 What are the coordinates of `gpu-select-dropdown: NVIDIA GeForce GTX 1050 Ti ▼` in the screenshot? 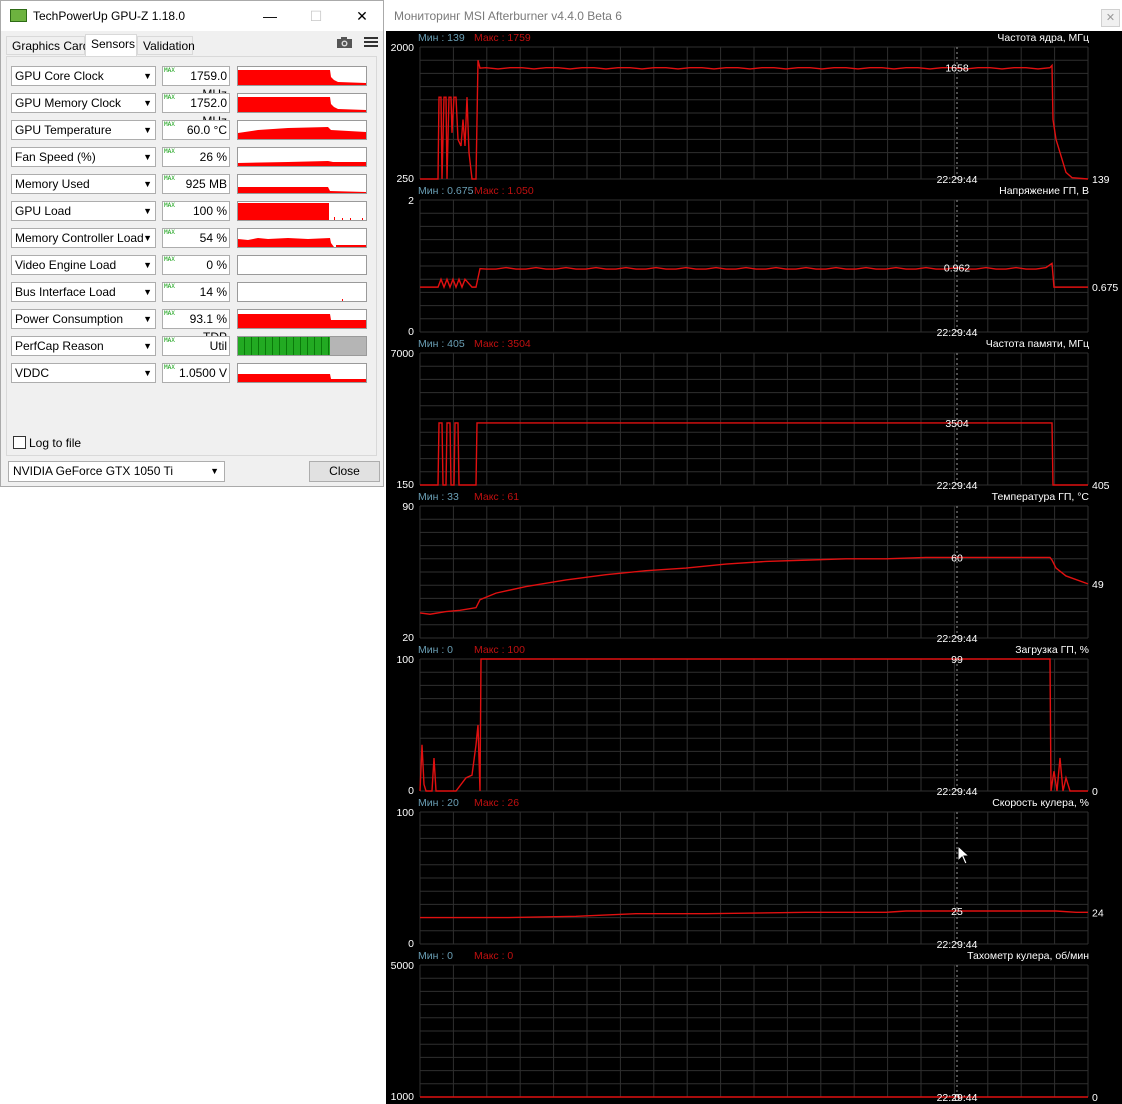 It's located at (116, 471).